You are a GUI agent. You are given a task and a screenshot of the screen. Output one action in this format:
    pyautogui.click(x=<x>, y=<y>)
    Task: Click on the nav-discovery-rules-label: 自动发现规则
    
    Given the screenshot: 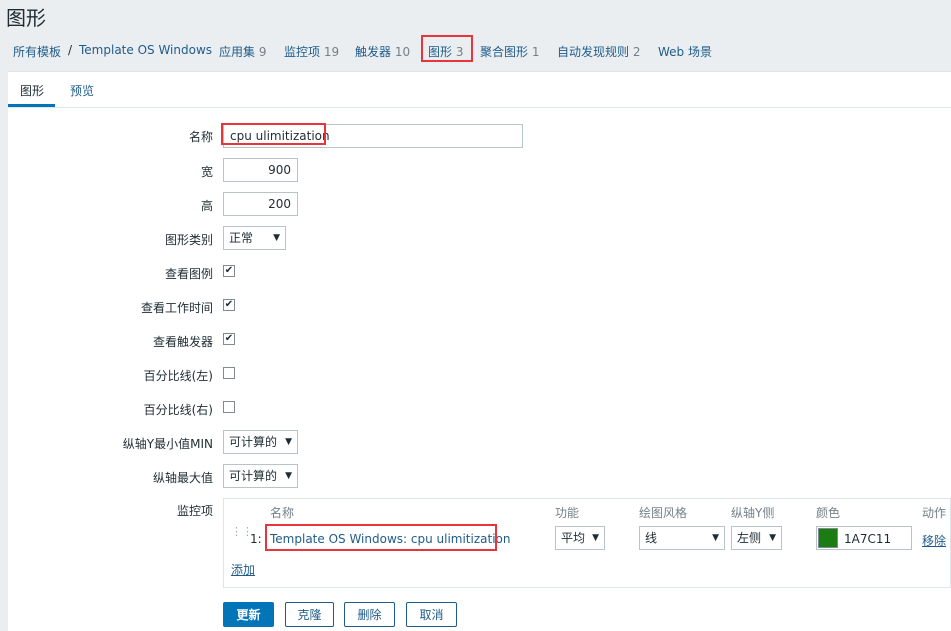 What is the action you would take?
    pyautogui.click(x=593, y=52)
    